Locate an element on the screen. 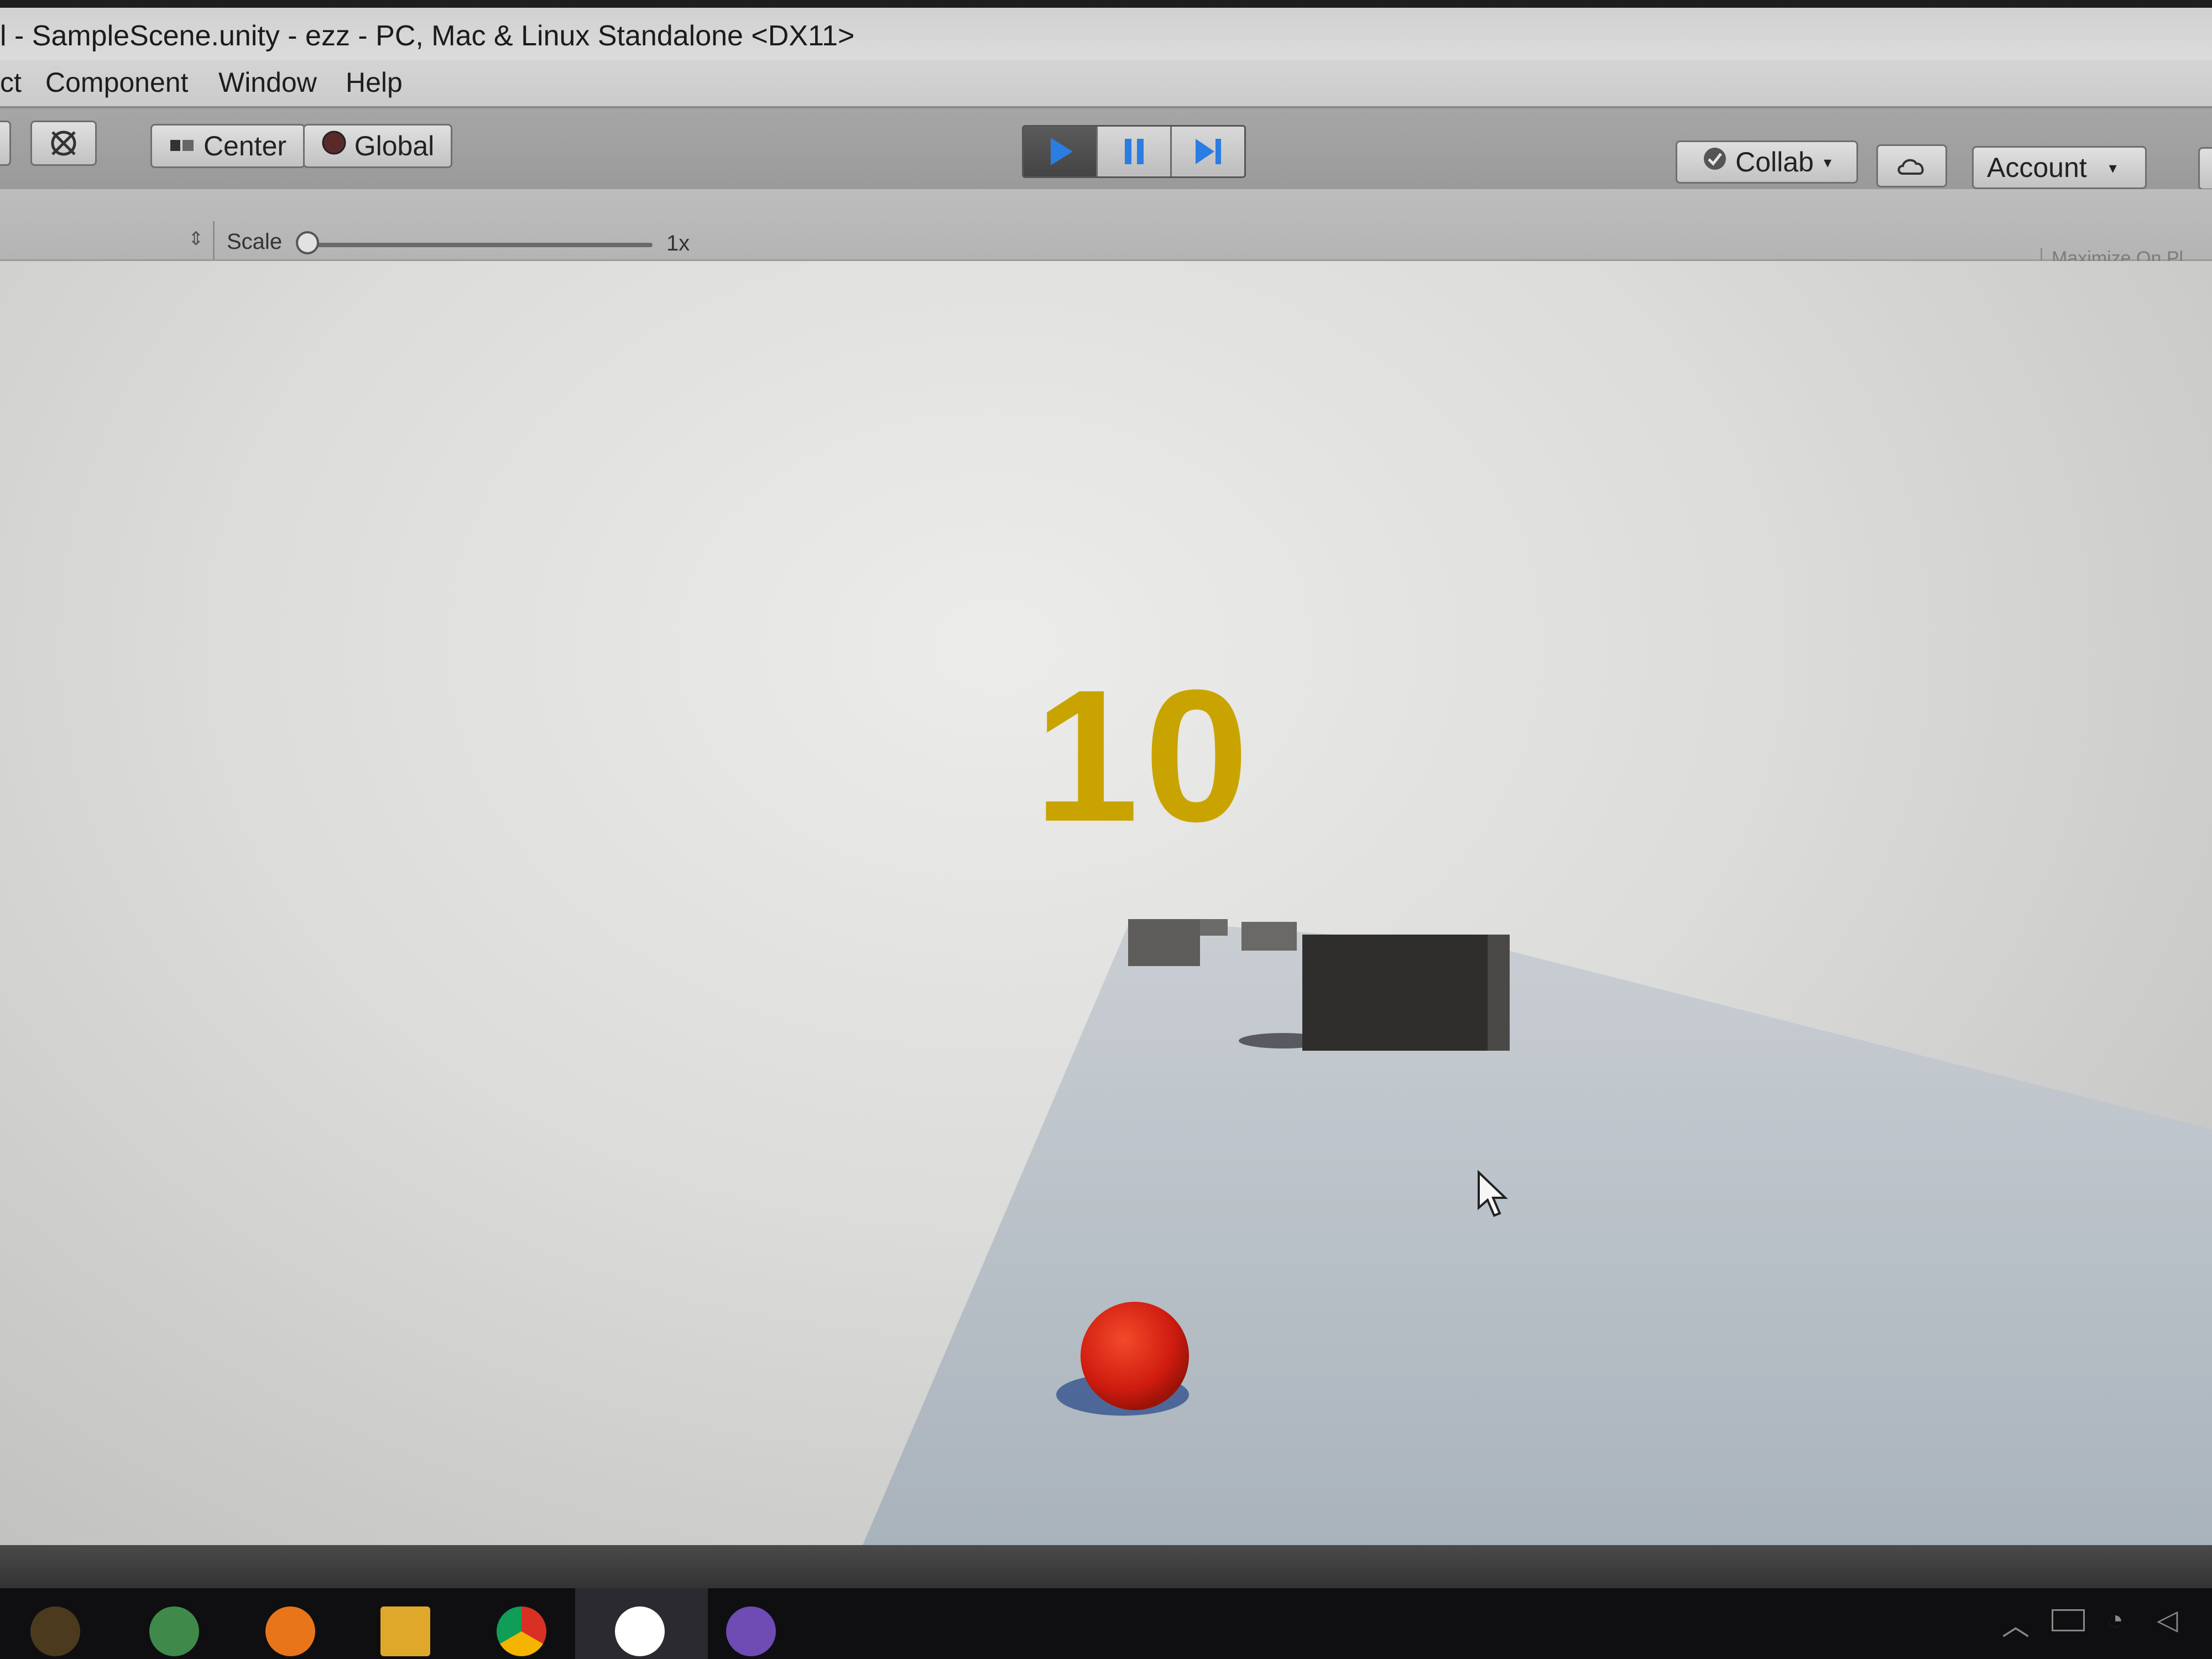 The width and height of the screenshot is (2212, 1659). mouse-cursor-icon is located at coordinates (1493, 1194).